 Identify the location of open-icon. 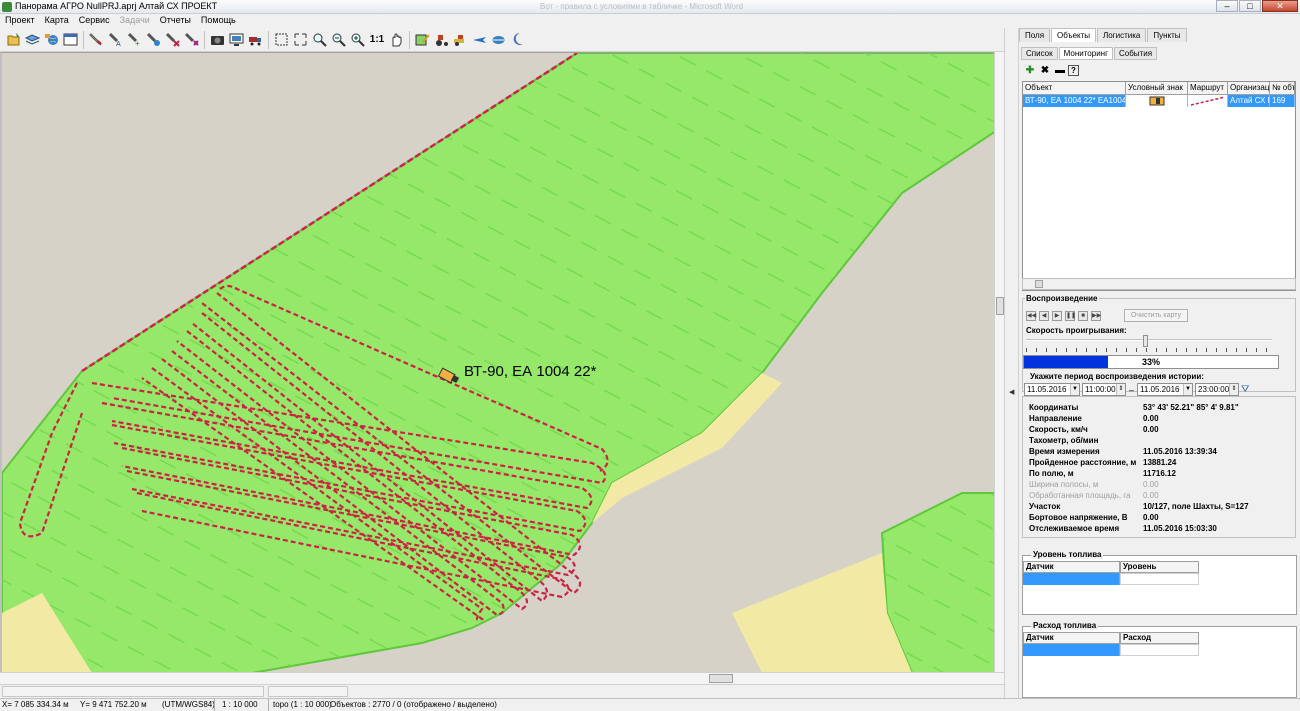
(13, 40).